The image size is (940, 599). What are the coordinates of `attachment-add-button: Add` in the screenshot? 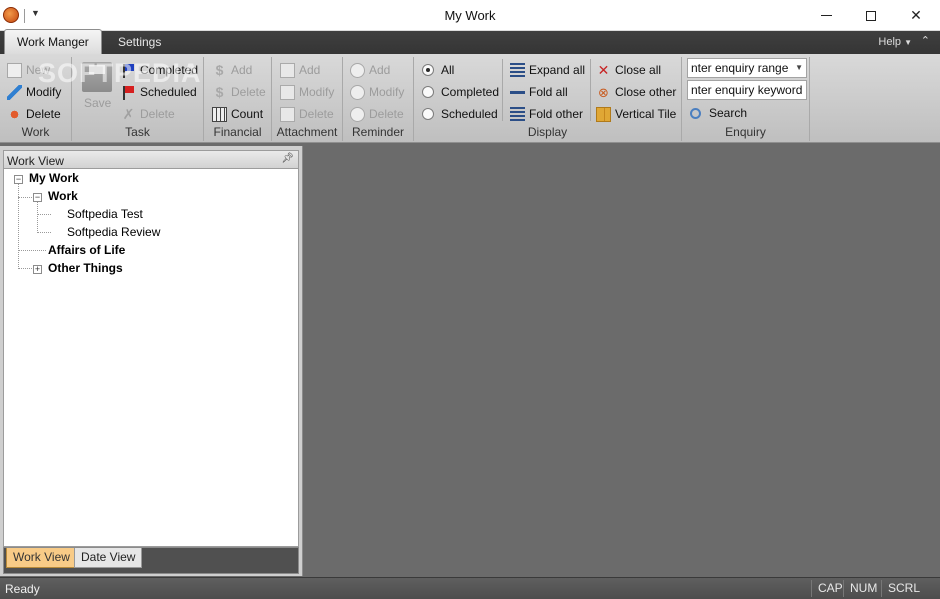 It's located at (300, 70).